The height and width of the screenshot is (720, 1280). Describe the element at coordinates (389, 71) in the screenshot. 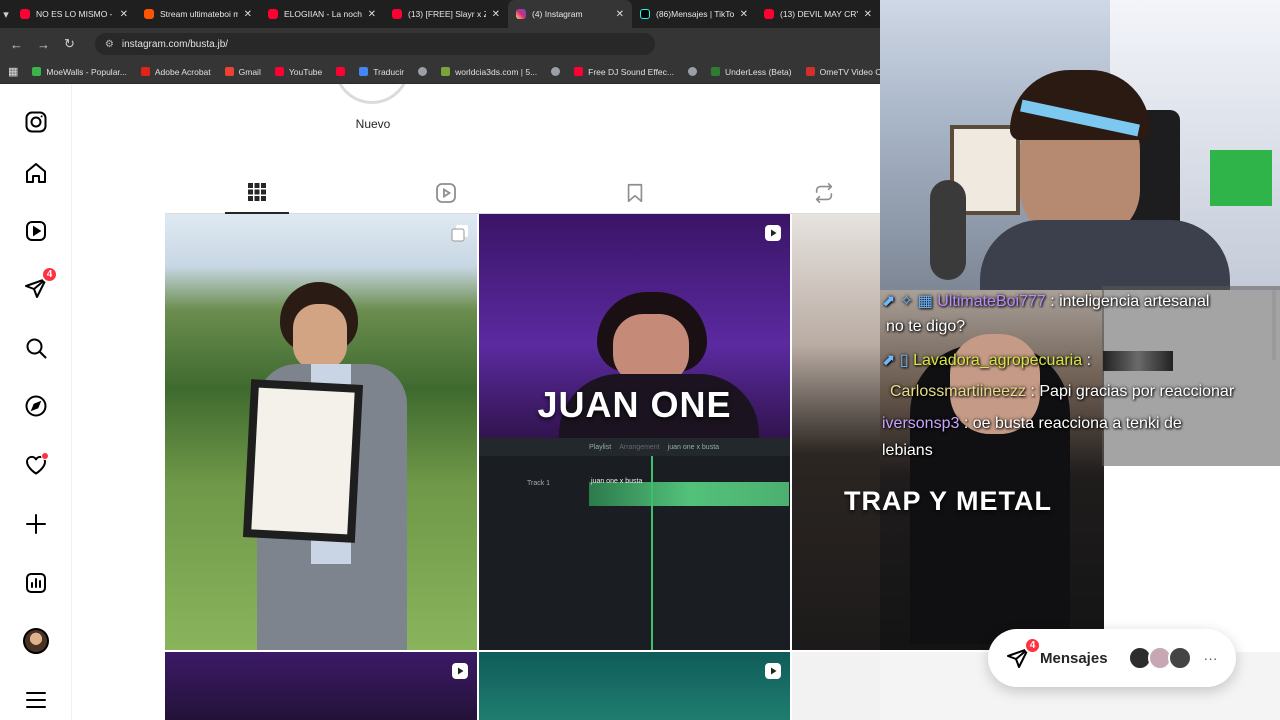

I see `bookmark-label: Traducir` at that location.